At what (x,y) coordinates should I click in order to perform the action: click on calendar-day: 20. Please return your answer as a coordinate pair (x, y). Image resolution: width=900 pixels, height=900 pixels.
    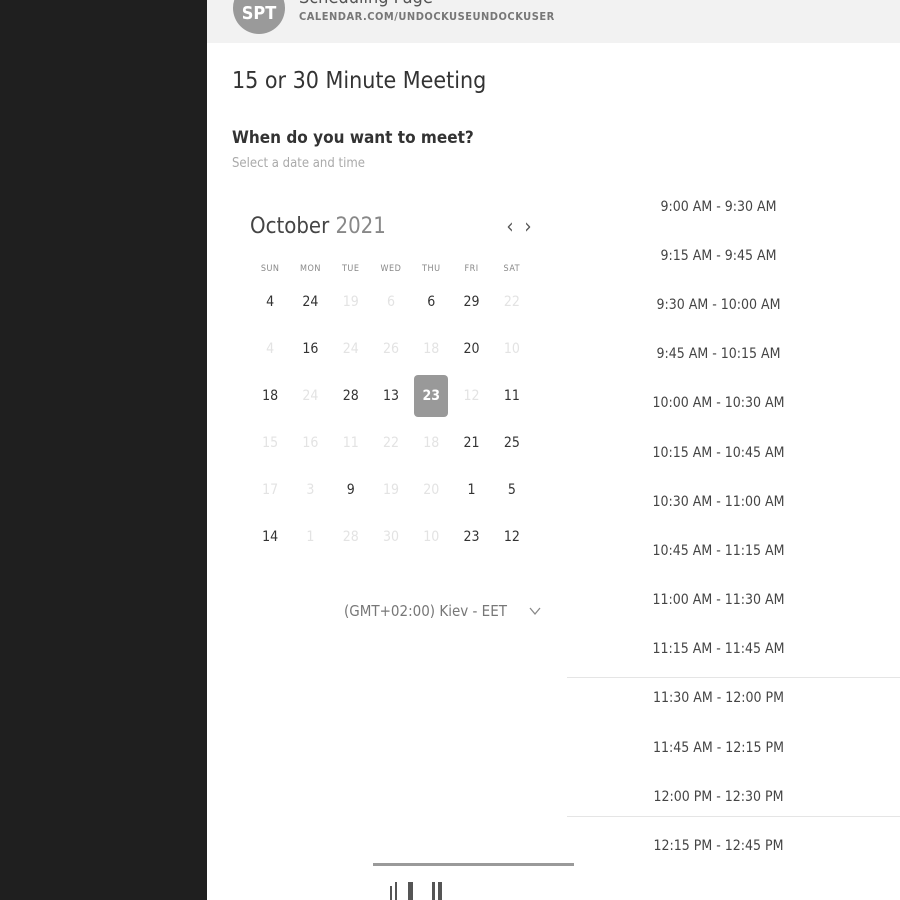
    Looking at the image, I should click on (471, 348).